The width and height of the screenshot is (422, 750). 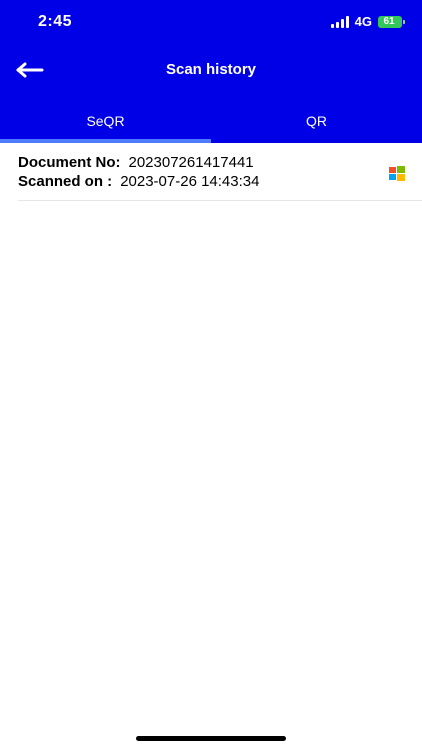 I want to click on status-indicators: 4G 61, so click(x=367, y=21).